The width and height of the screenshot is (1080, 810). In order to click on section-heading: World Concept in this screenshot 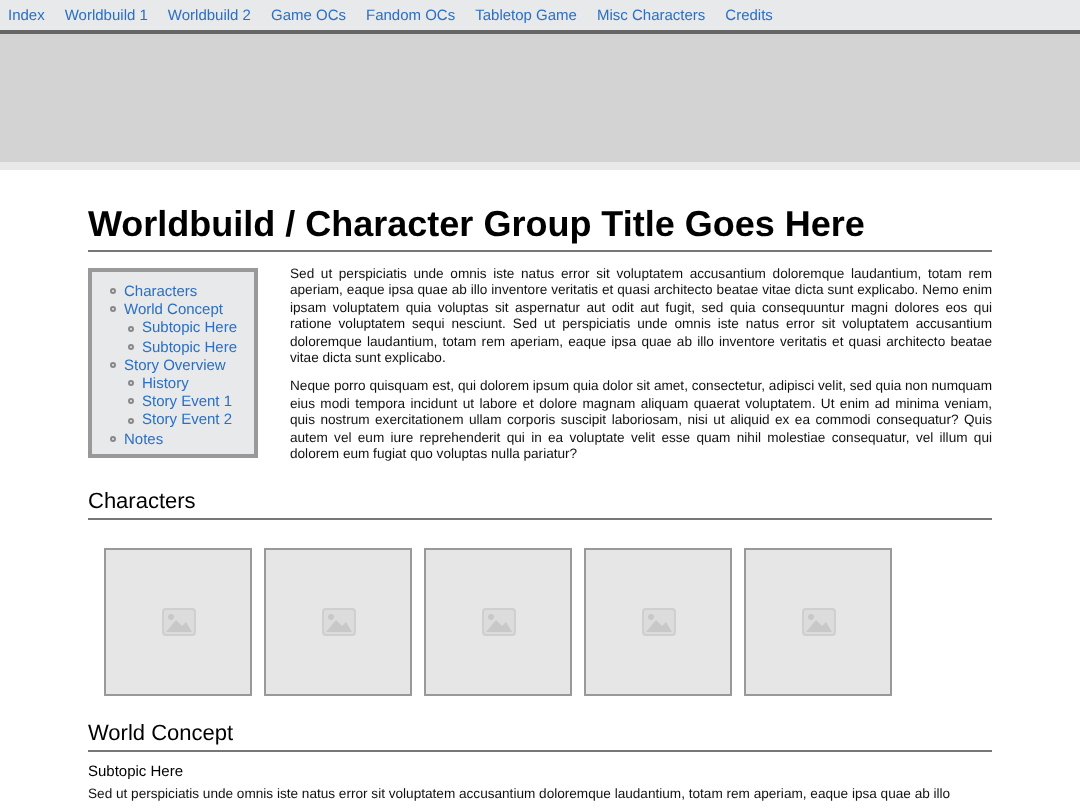, I will do `click(540, 736)`.